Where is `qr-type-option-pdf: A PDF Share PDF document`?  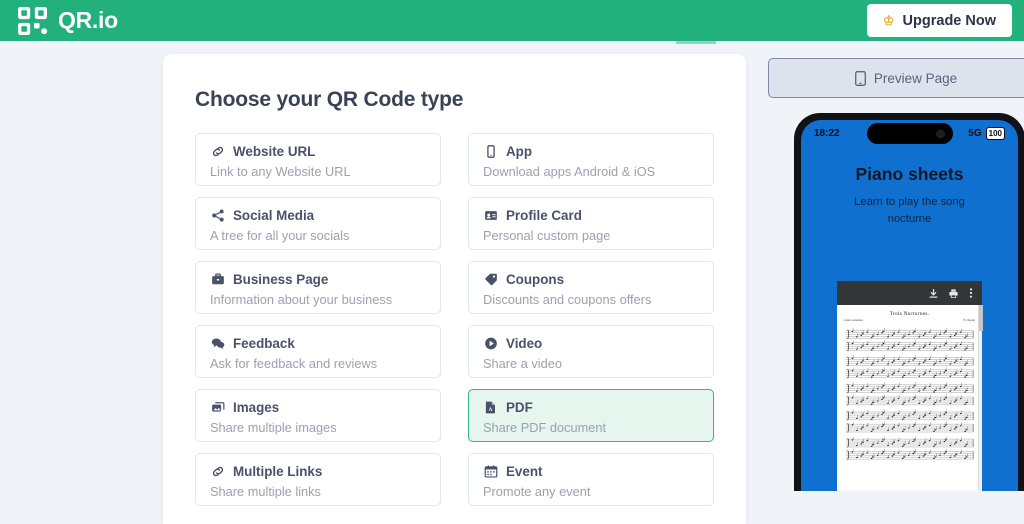 qr-type-option-pdf: A PDF Share PDF document is located at coordinates (591, 415).